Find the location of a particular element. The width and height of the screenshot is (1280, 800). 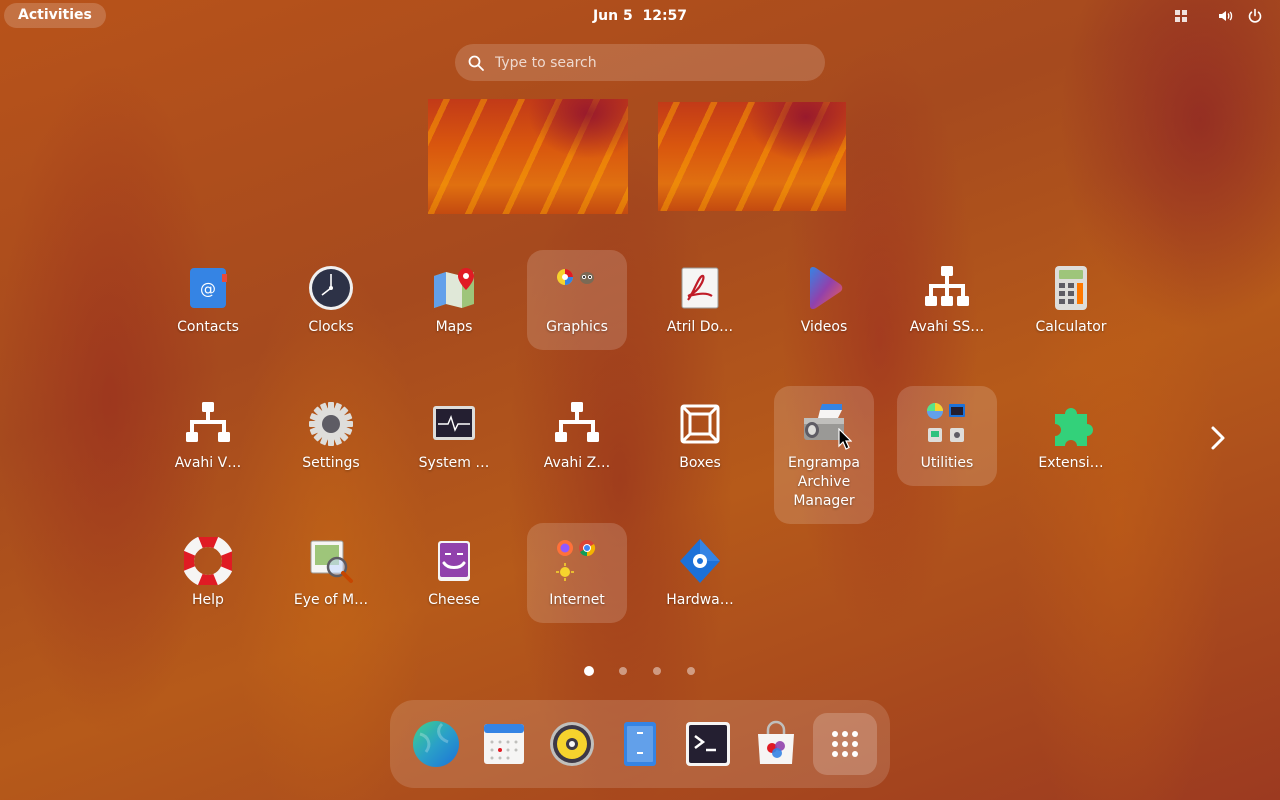

app-label: Settings is located at coordinates (331, 463).